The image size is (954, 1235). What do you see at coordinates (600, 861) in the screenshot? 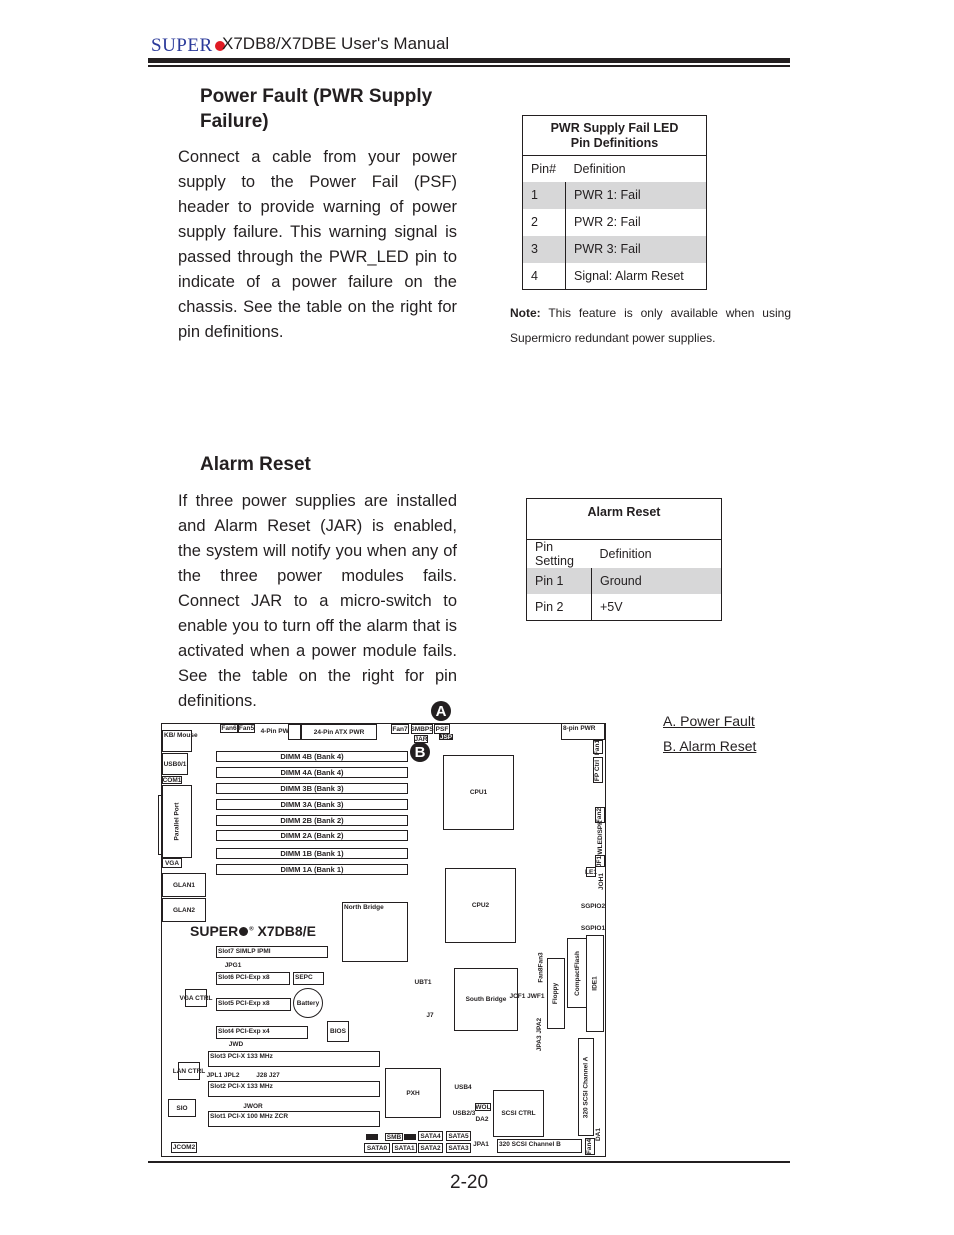
I see `component-jf1: JF1` at bounding box center [600, 861].